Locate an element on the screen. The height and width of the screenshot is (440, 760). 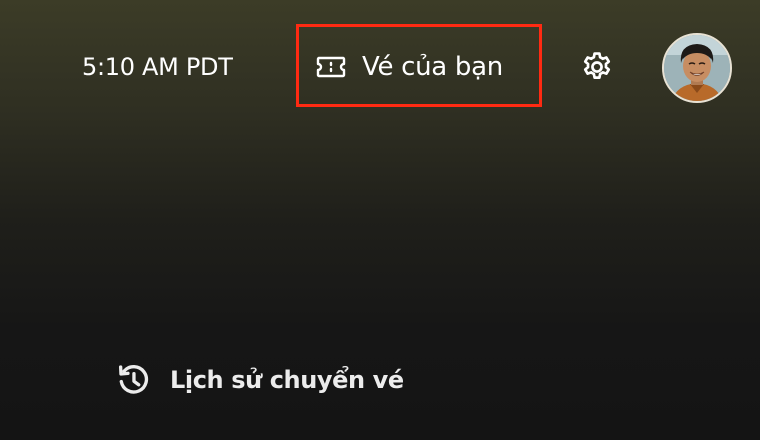
ticket-transfer-history-label: Lịch sử chuyển vé is located at coordinates (287, 380).